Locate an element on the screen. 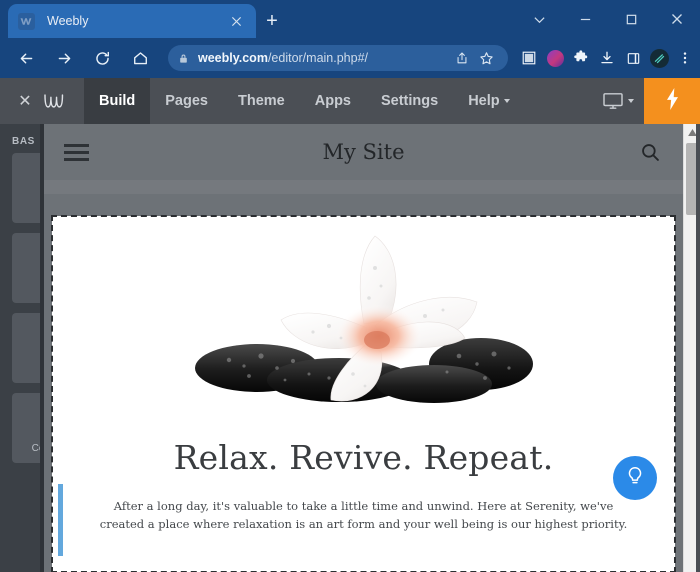 The width and height of the screenshot is (700, 572). weebly-nav-settings-label: Settings is located at coordinates (409, 101).